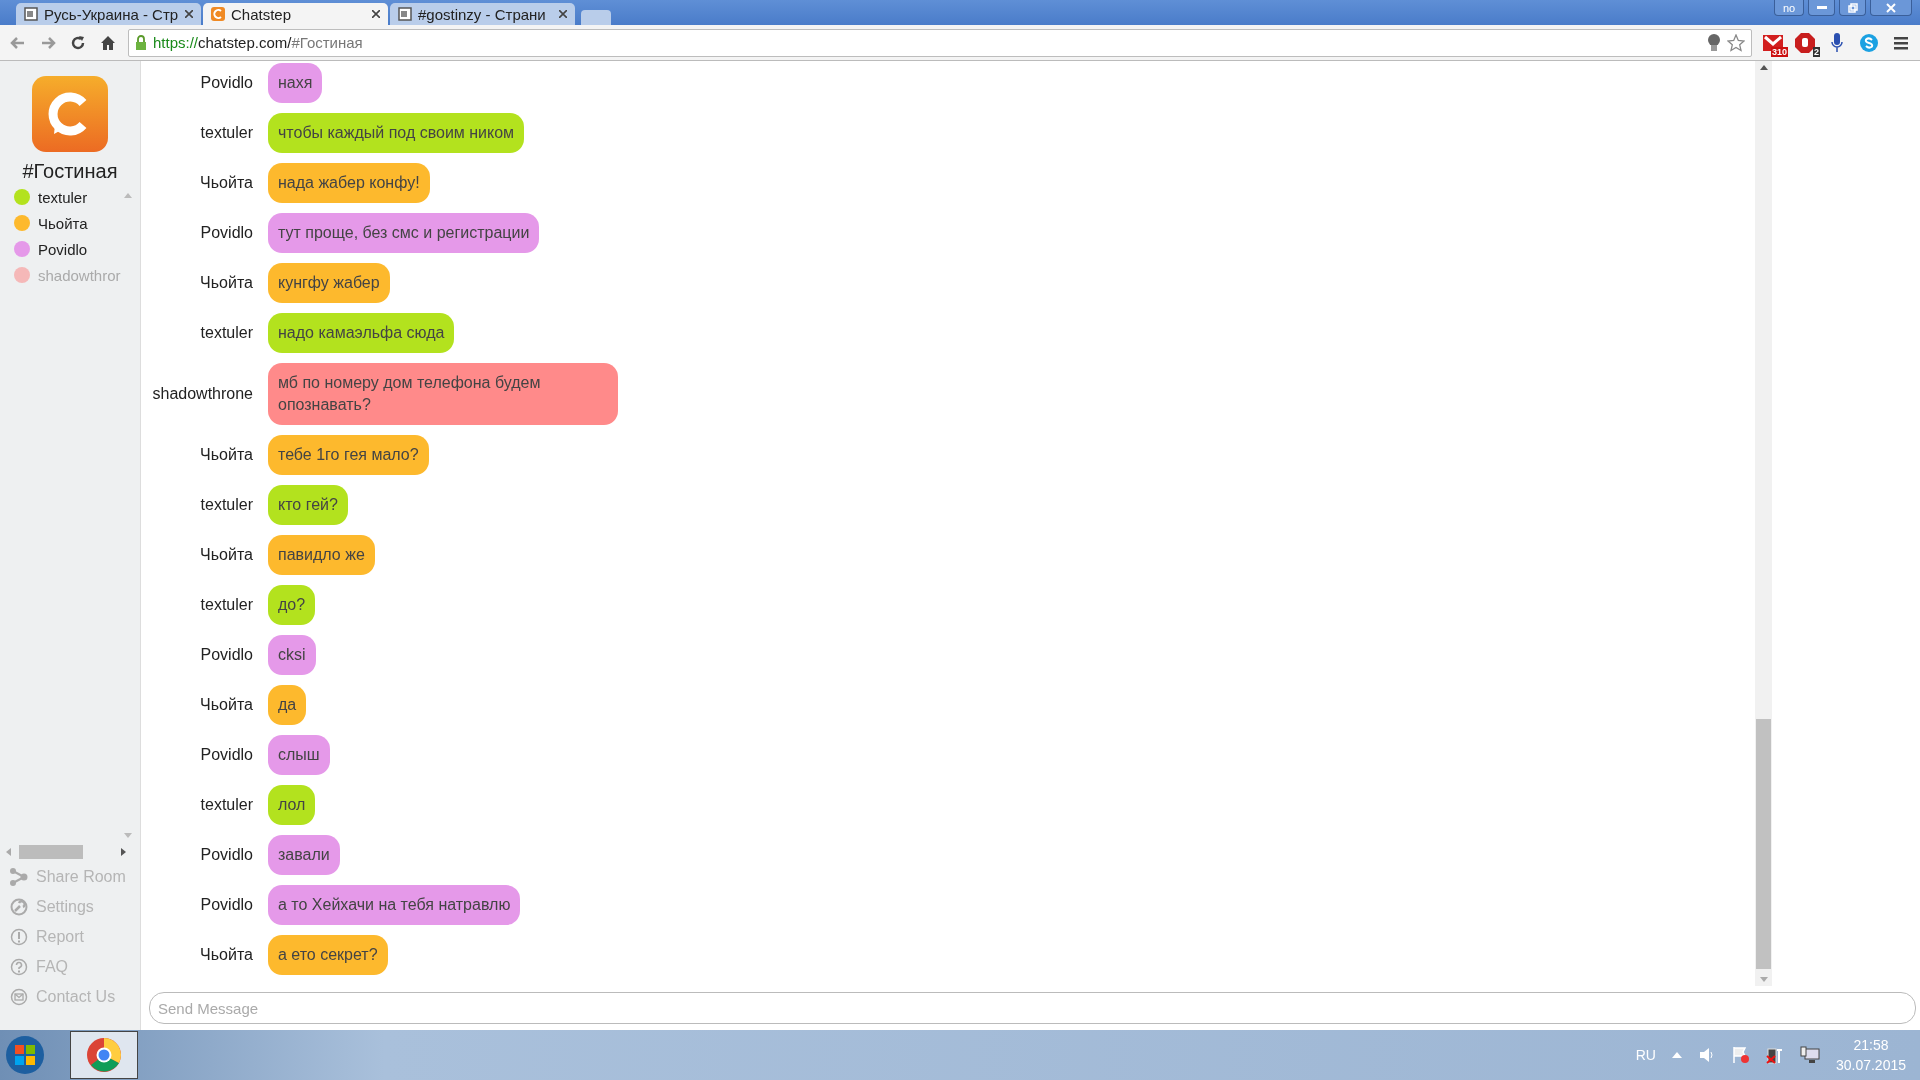 This screenshot has height=1080, width=1920. I want to click on message-bubble: до?, so click(292, 605).